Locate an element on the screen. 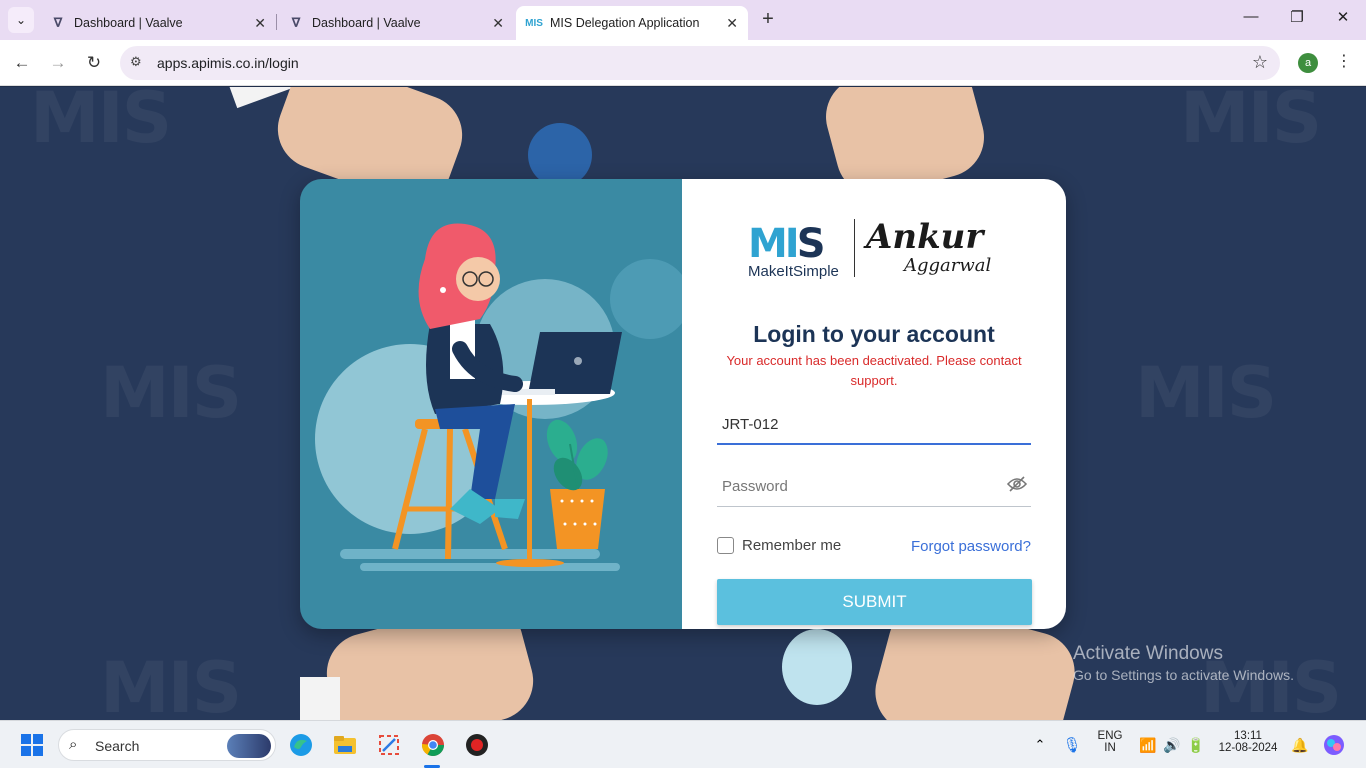  window-close-icon: ✕ is located at coordinates (1343, 17).